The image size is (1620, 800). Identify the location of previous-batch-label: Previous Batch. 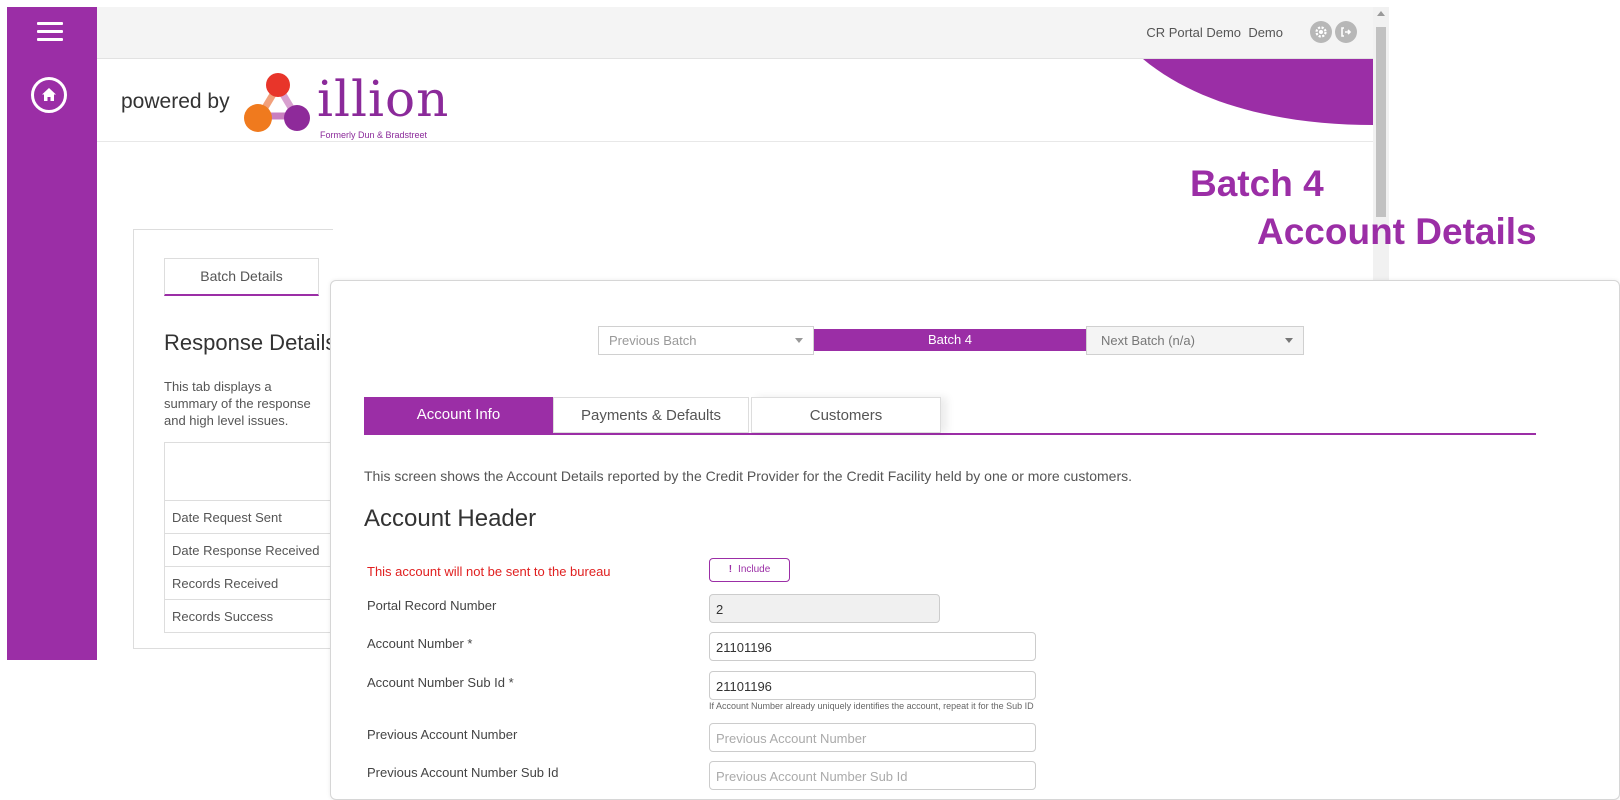
(653, 340).